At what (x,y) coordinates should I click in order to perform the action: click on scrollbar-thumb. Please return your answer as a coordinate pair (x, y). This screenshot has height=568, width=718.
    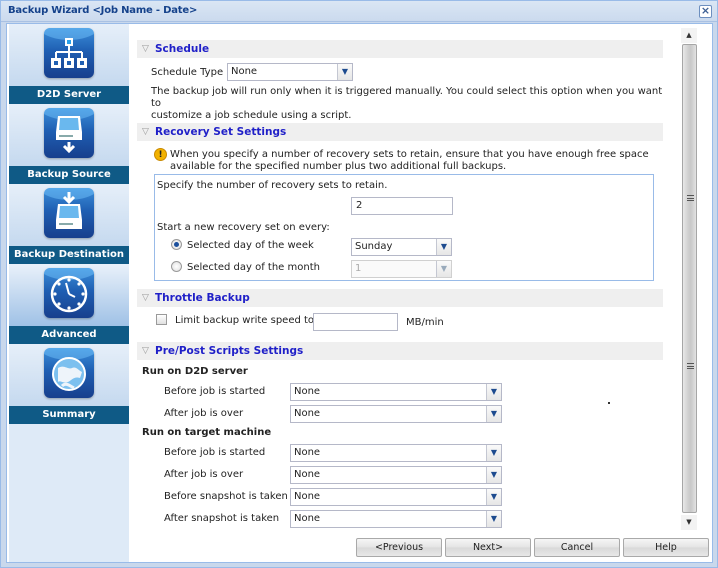
    Looking at the image, I should click on (689, 278).